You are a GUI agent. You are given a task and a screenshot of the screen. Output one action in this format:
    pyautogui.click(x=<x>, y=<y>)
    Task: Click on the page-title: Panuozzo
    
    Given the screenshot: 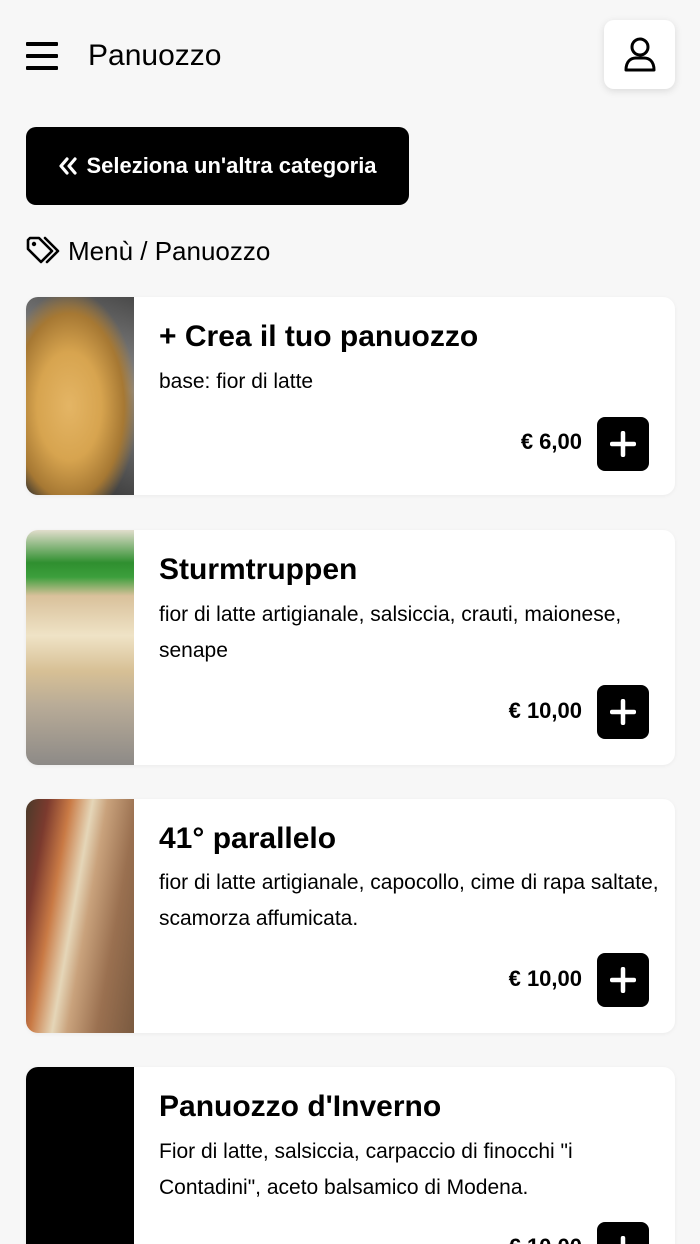 What is the action you would take?
    pyautogui.click(x=155, y=55)
    